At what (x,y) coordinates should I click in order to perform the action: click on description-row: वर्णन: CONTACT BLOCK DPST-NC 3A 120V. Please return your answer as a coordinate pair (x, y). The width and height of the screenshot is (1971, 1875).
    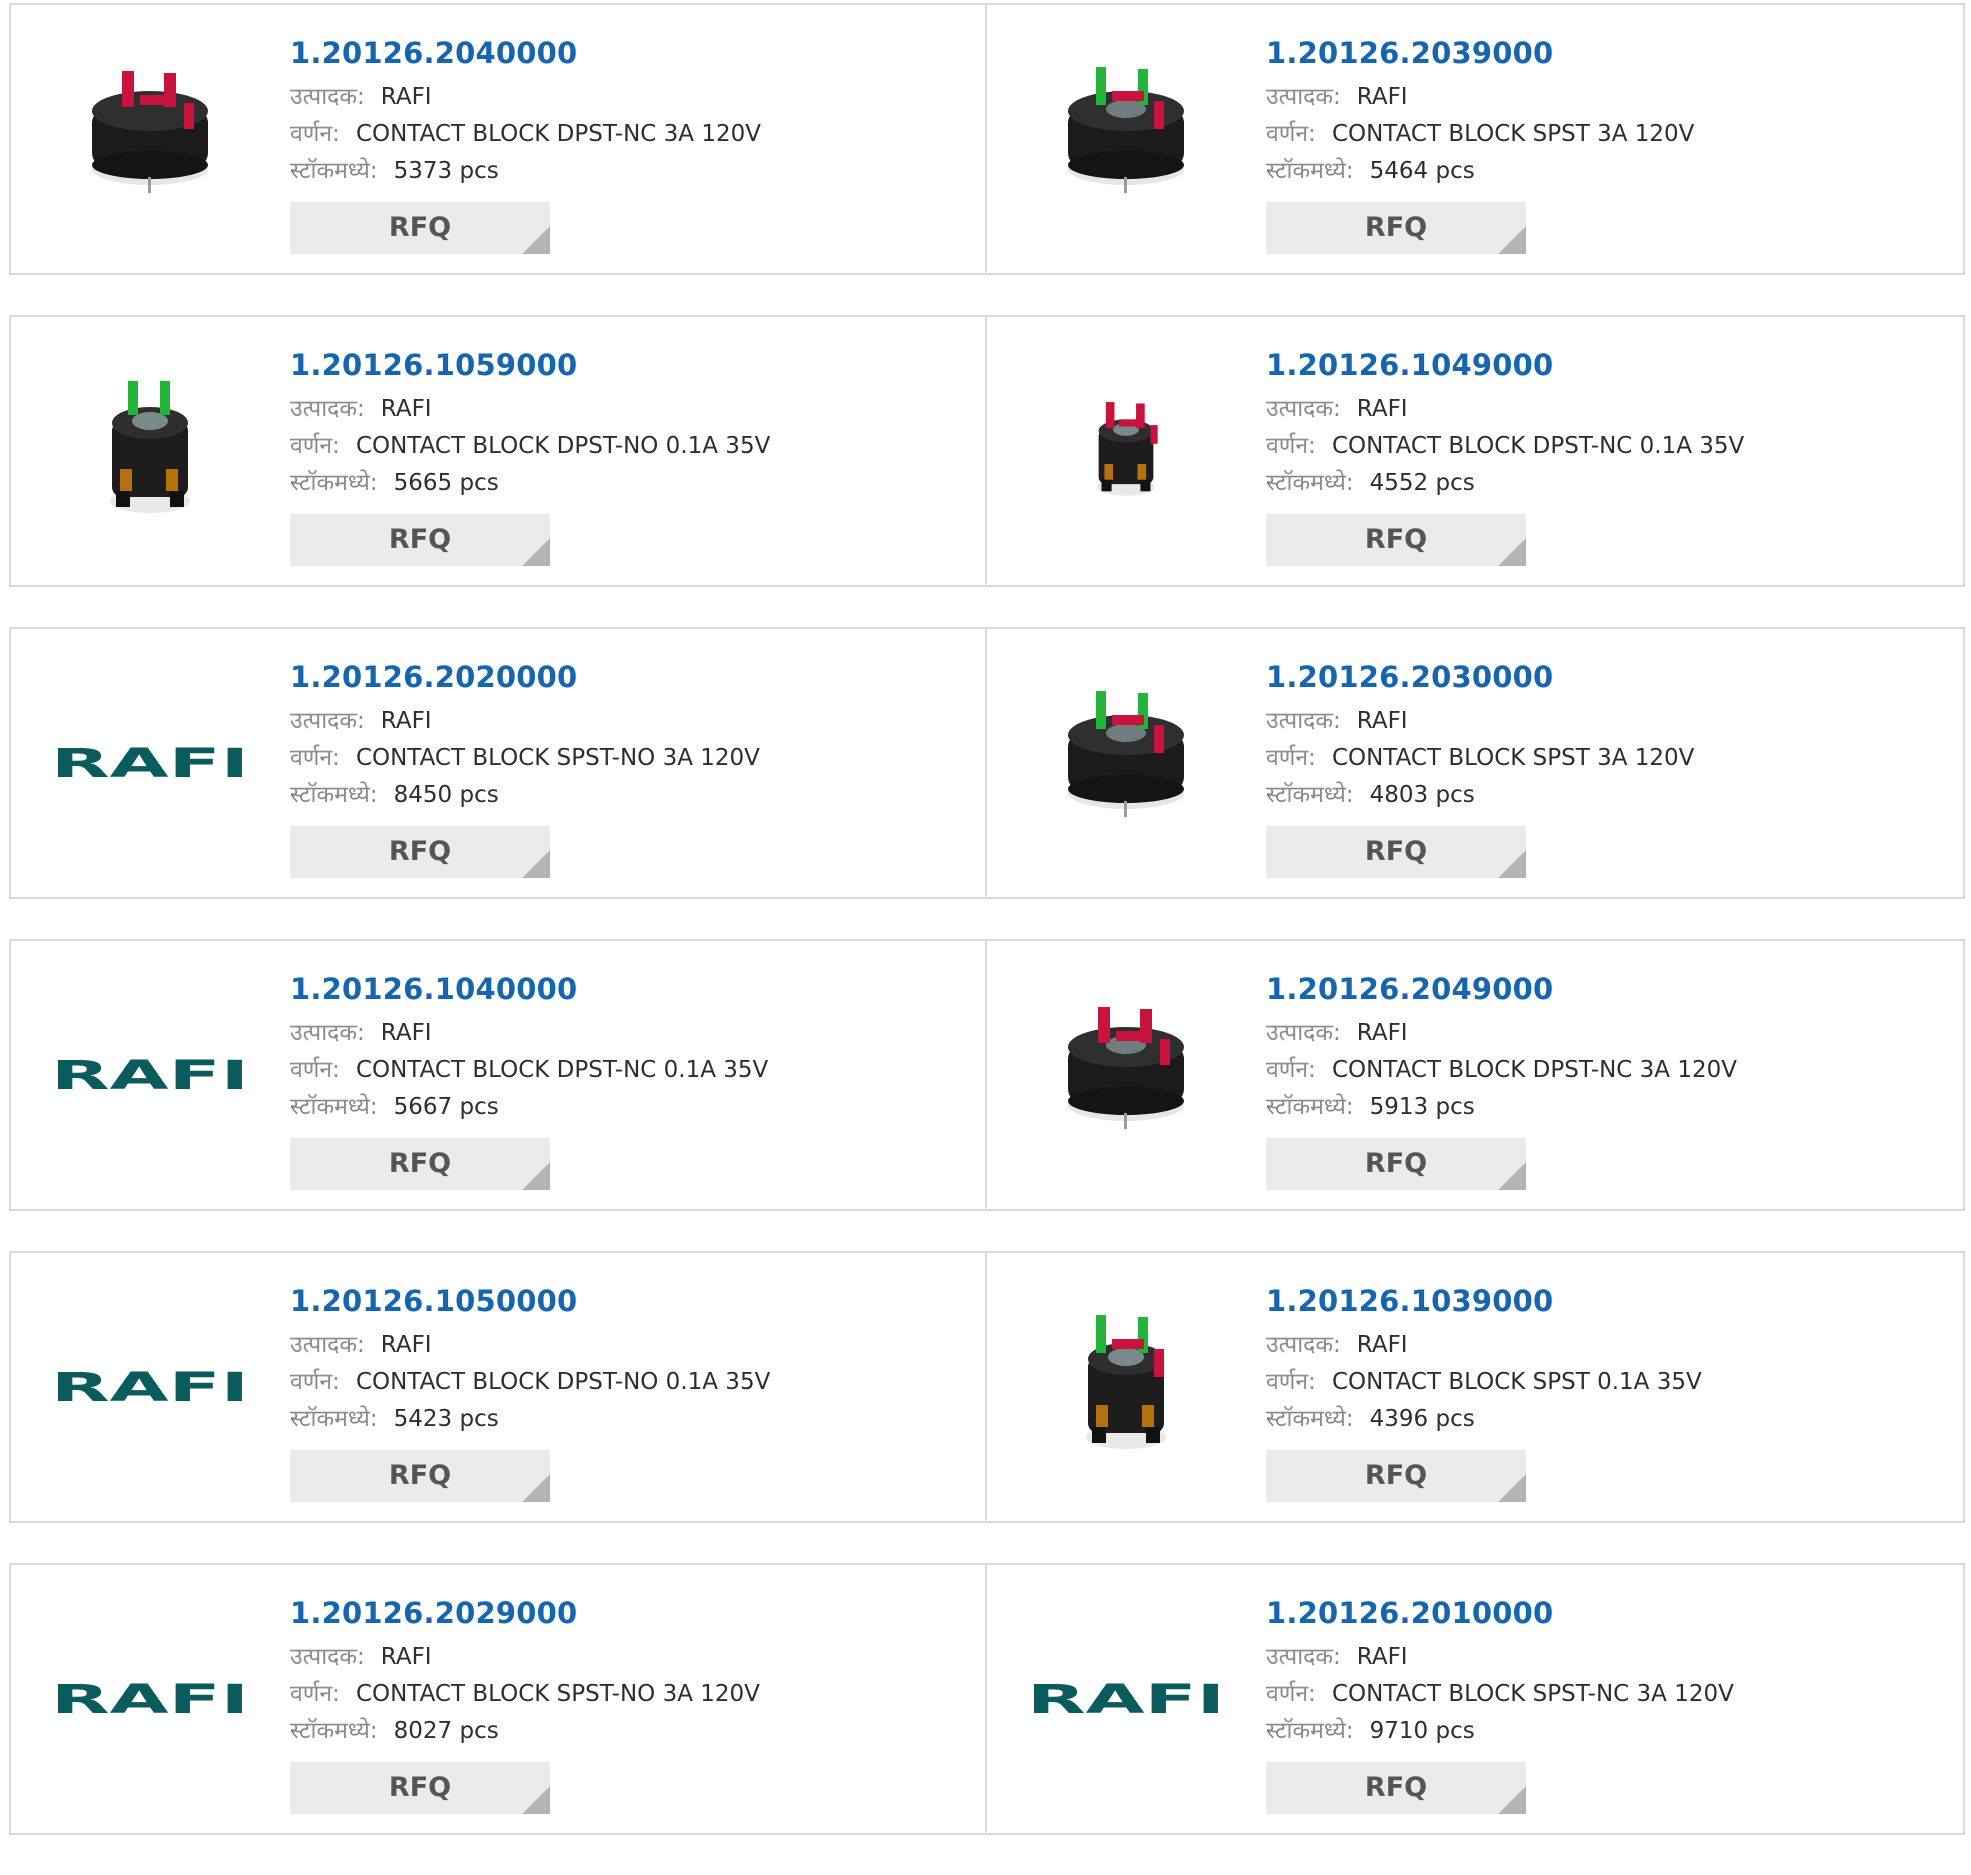
    Looking at the image, I should click on (1596, 1070).